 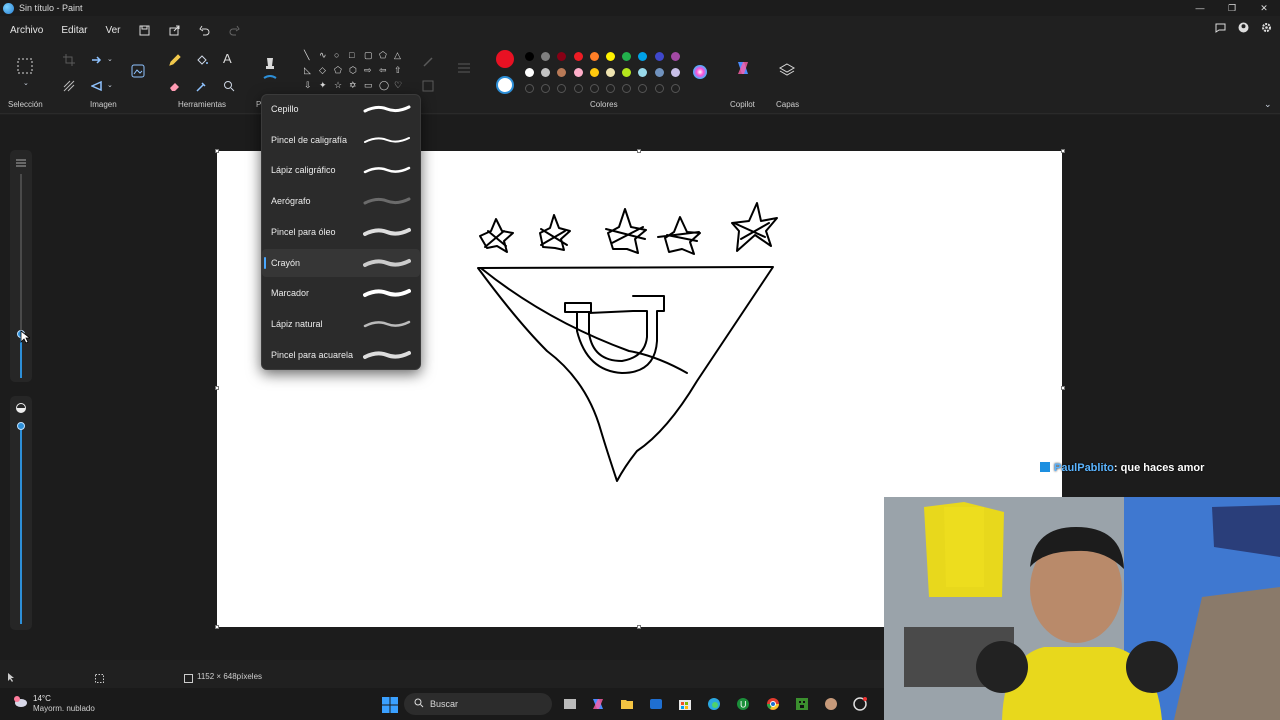 What do you see at coordinates (205, 30) in the screenshot?
I see `undo-icon` at bounding box center [205, 30].